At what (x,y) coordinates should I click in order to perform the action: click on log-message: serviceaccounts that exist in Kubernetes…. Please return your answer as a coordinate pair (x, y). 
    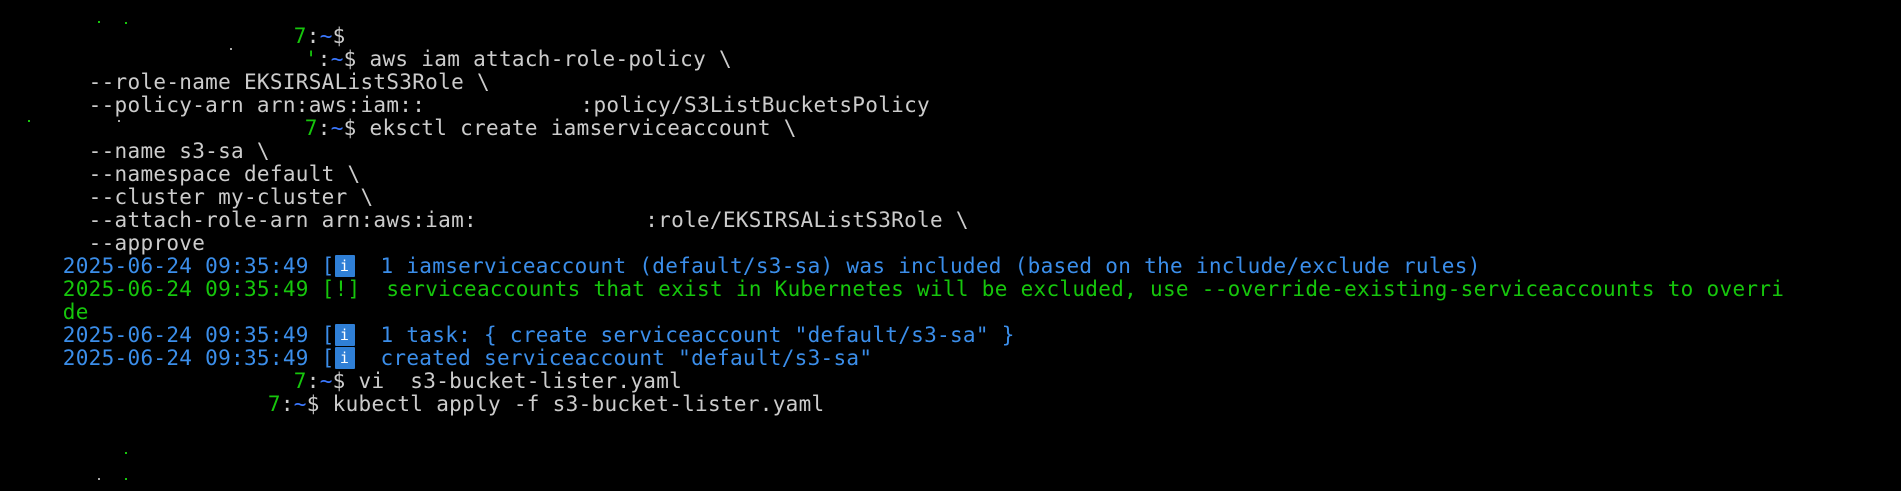
    Looking at the image, I should click on (1072, 289).